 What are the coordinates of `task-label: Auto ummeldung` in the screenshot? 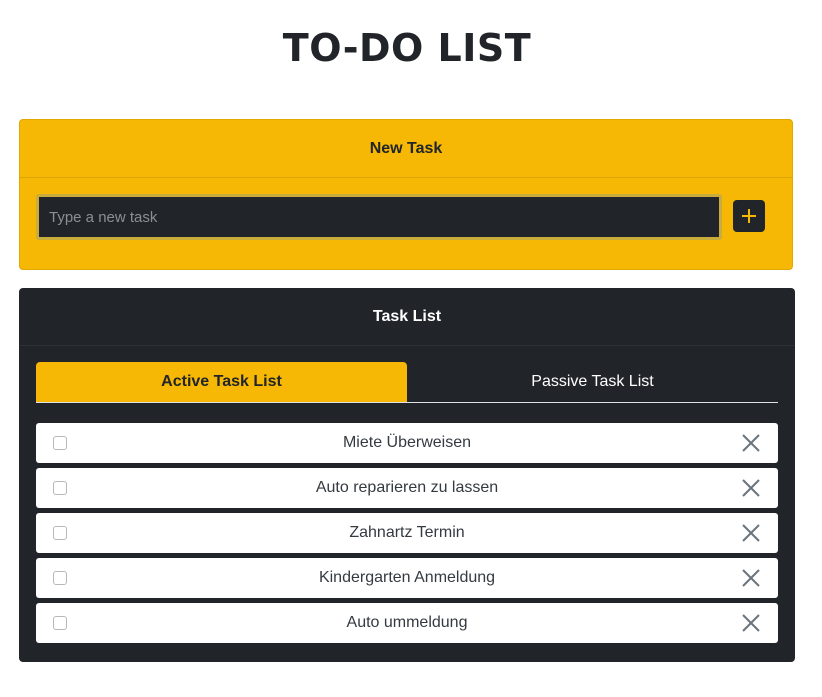 It's located at (407, 622).